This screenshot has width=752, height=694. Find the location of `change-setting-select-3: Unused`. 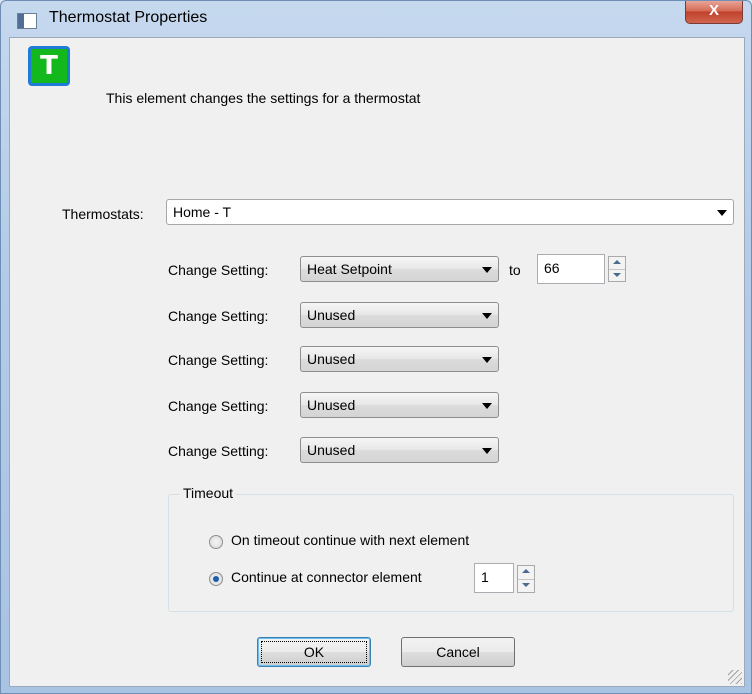

change-setting-select-3: Unused is located at coordinates (399, 359).